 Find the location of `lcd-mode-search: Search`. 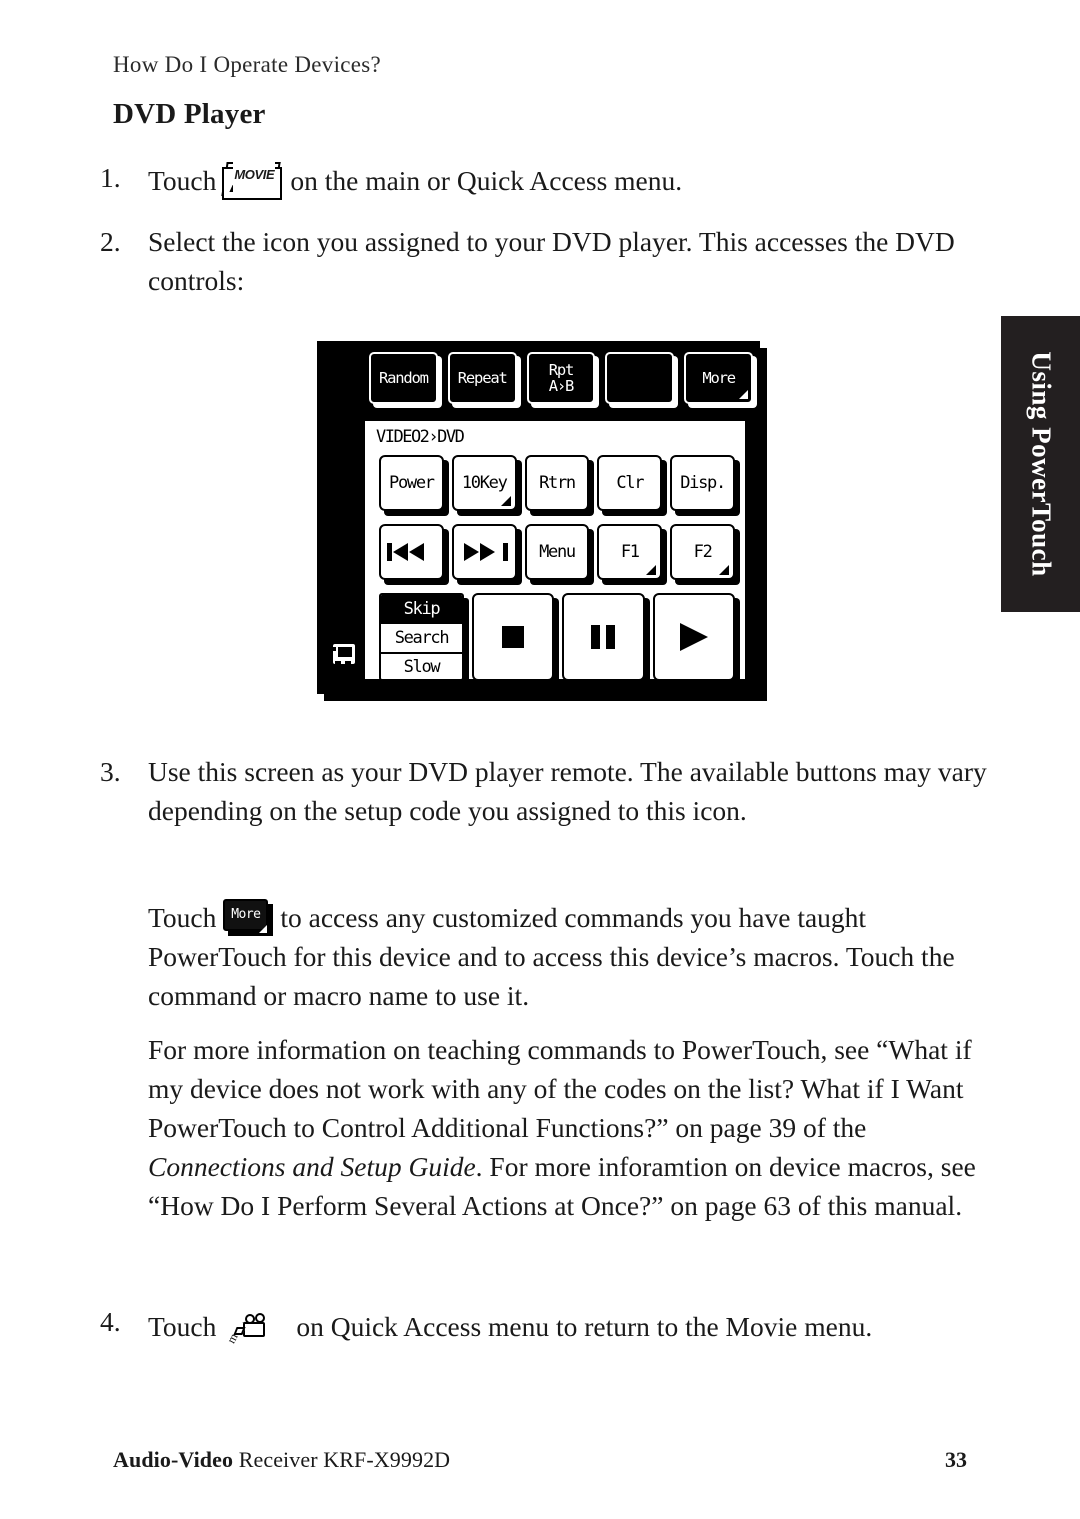

lcd-mode-search: Search is located at coordinates (421, 639).